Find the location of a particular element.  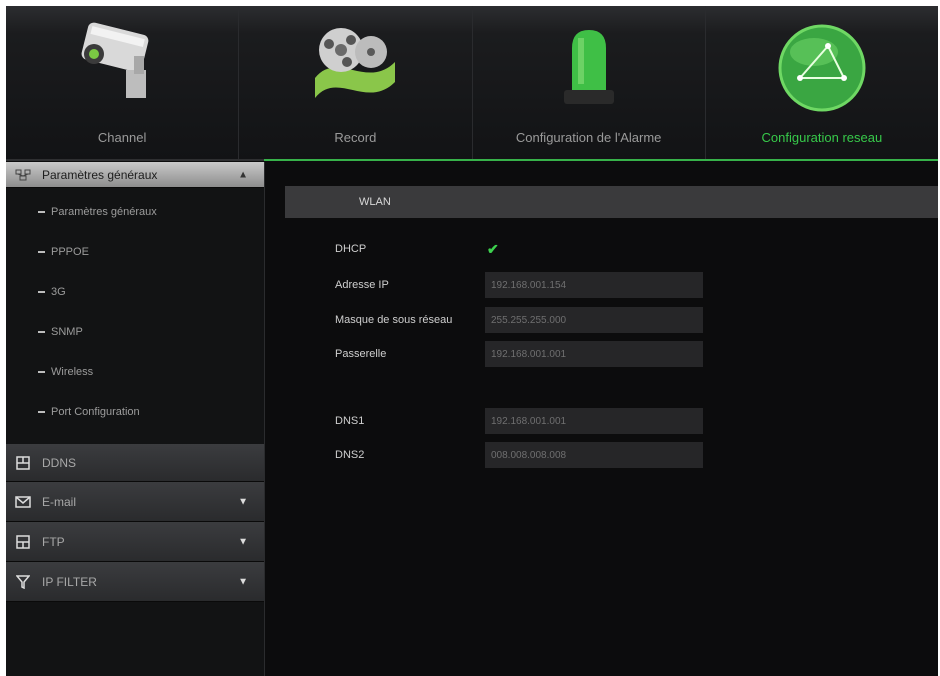

sidebar-item-label: SNMP is located at coordinates (67, 332).